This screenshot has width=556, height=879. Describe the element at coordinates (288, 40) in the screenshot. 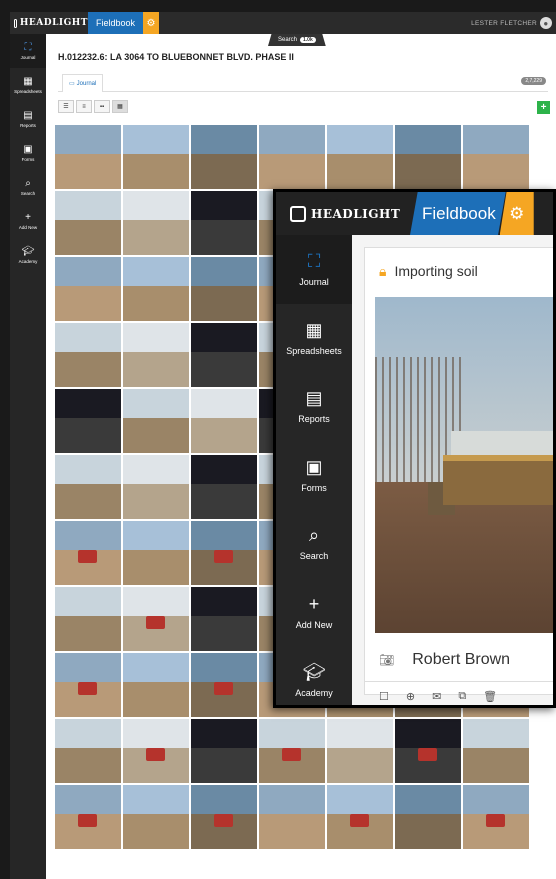

I see `search-tab-label: Search` at that location.